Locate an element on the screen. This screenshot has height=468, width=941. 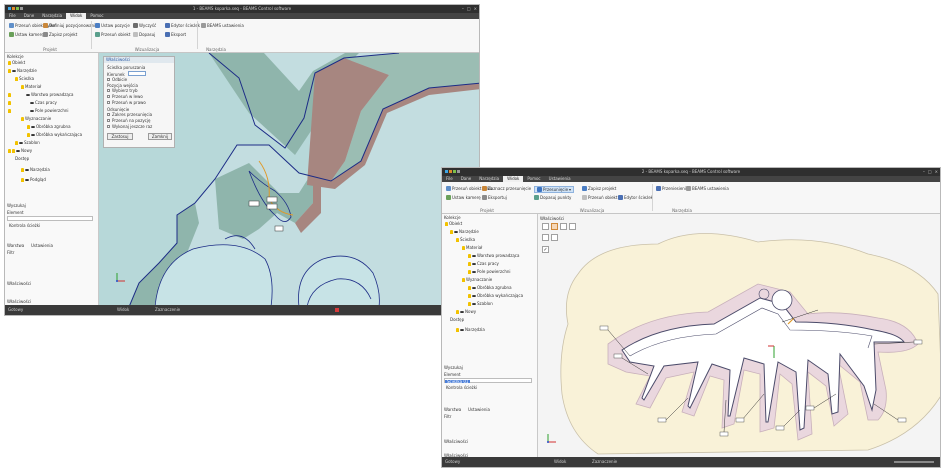
clear-button: Wyczyść is located at coordinates (144, 25).